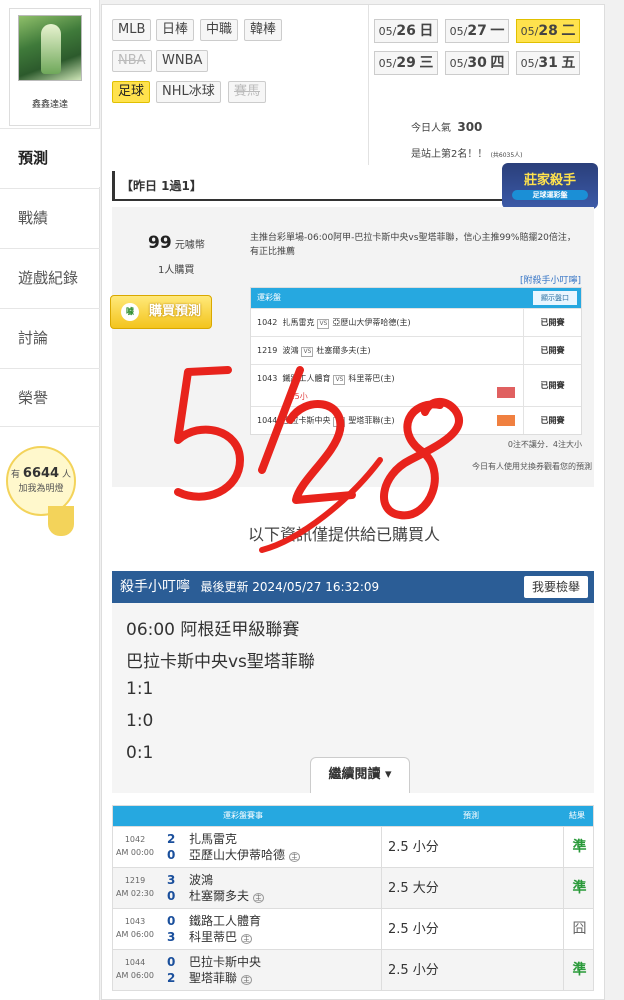 This screenshot has width=624, height=1000. Describe the element at coordinates (50, 48) in the screenshot. I see `avatar` at that location.